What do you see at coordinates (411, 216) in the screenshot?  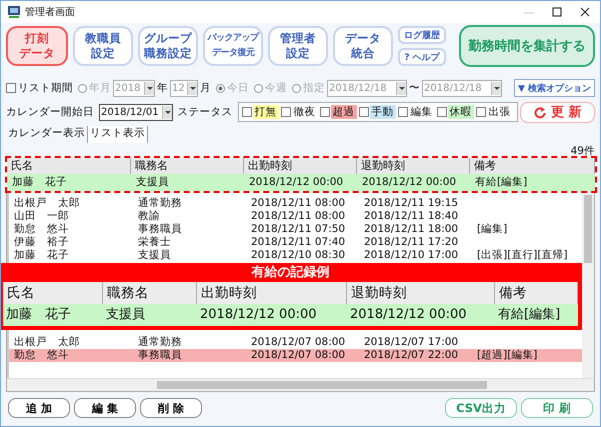 I see `table-cell-text: 2018/12/11 18:40` at bounding box center [411, 216].